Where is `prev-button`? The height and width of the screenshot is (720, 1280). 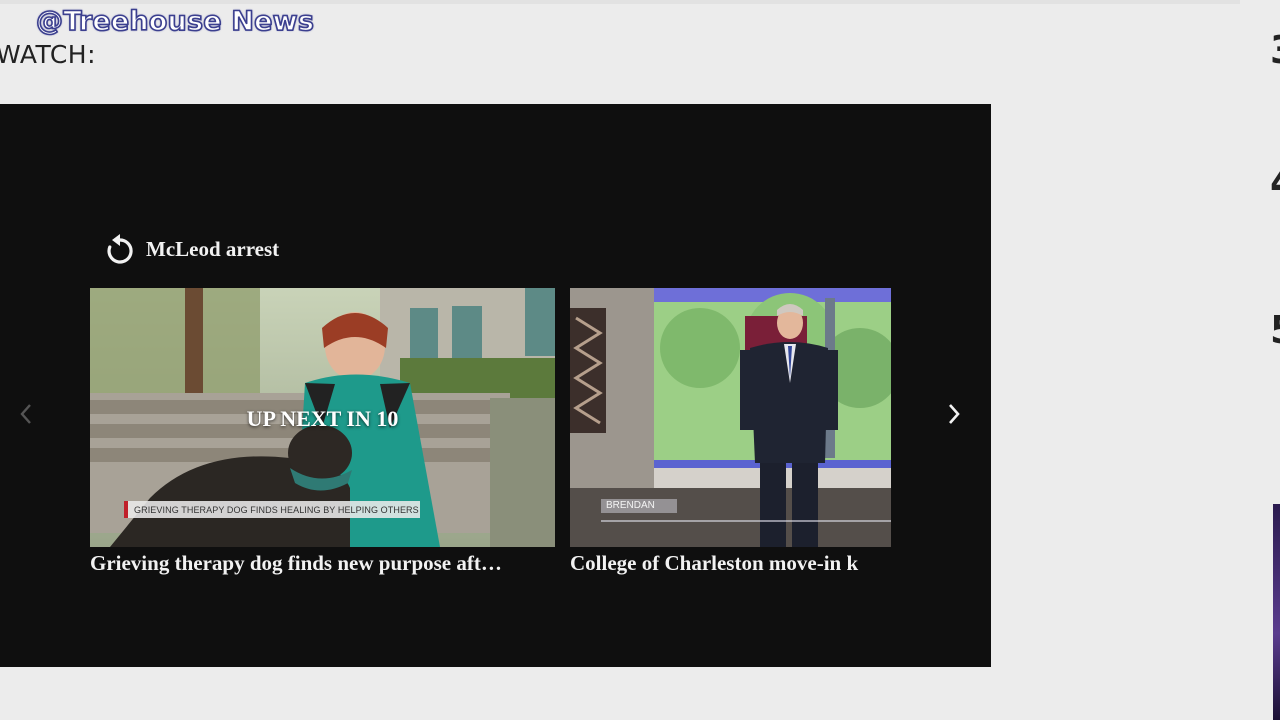
prev-button is located at coordinates (26, 414).